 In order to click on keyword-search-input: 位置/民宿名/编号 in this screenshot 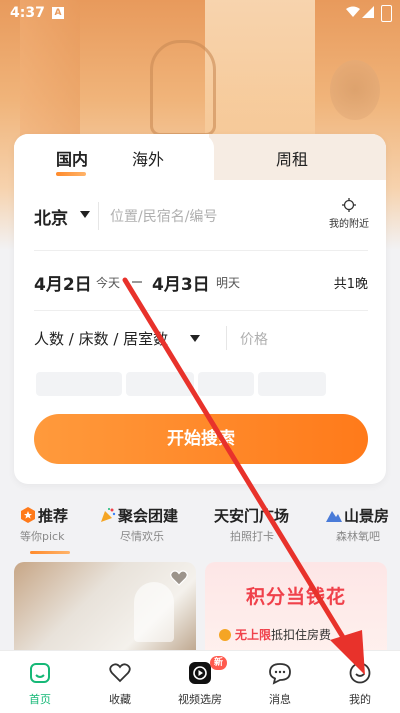, I will do `click(163, 216)`.